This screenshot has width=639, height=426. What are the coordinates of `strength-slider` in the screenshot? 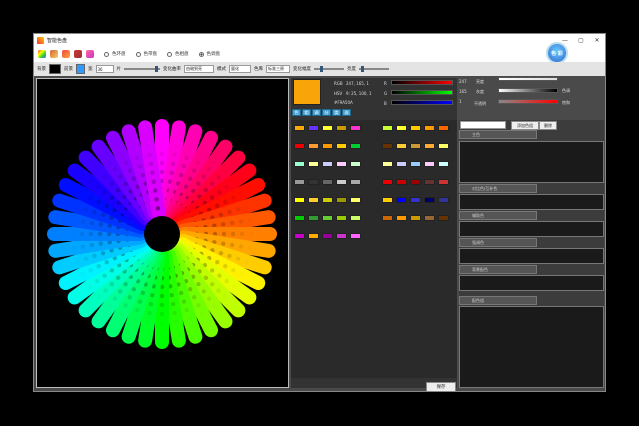 It's located at (329, 69).